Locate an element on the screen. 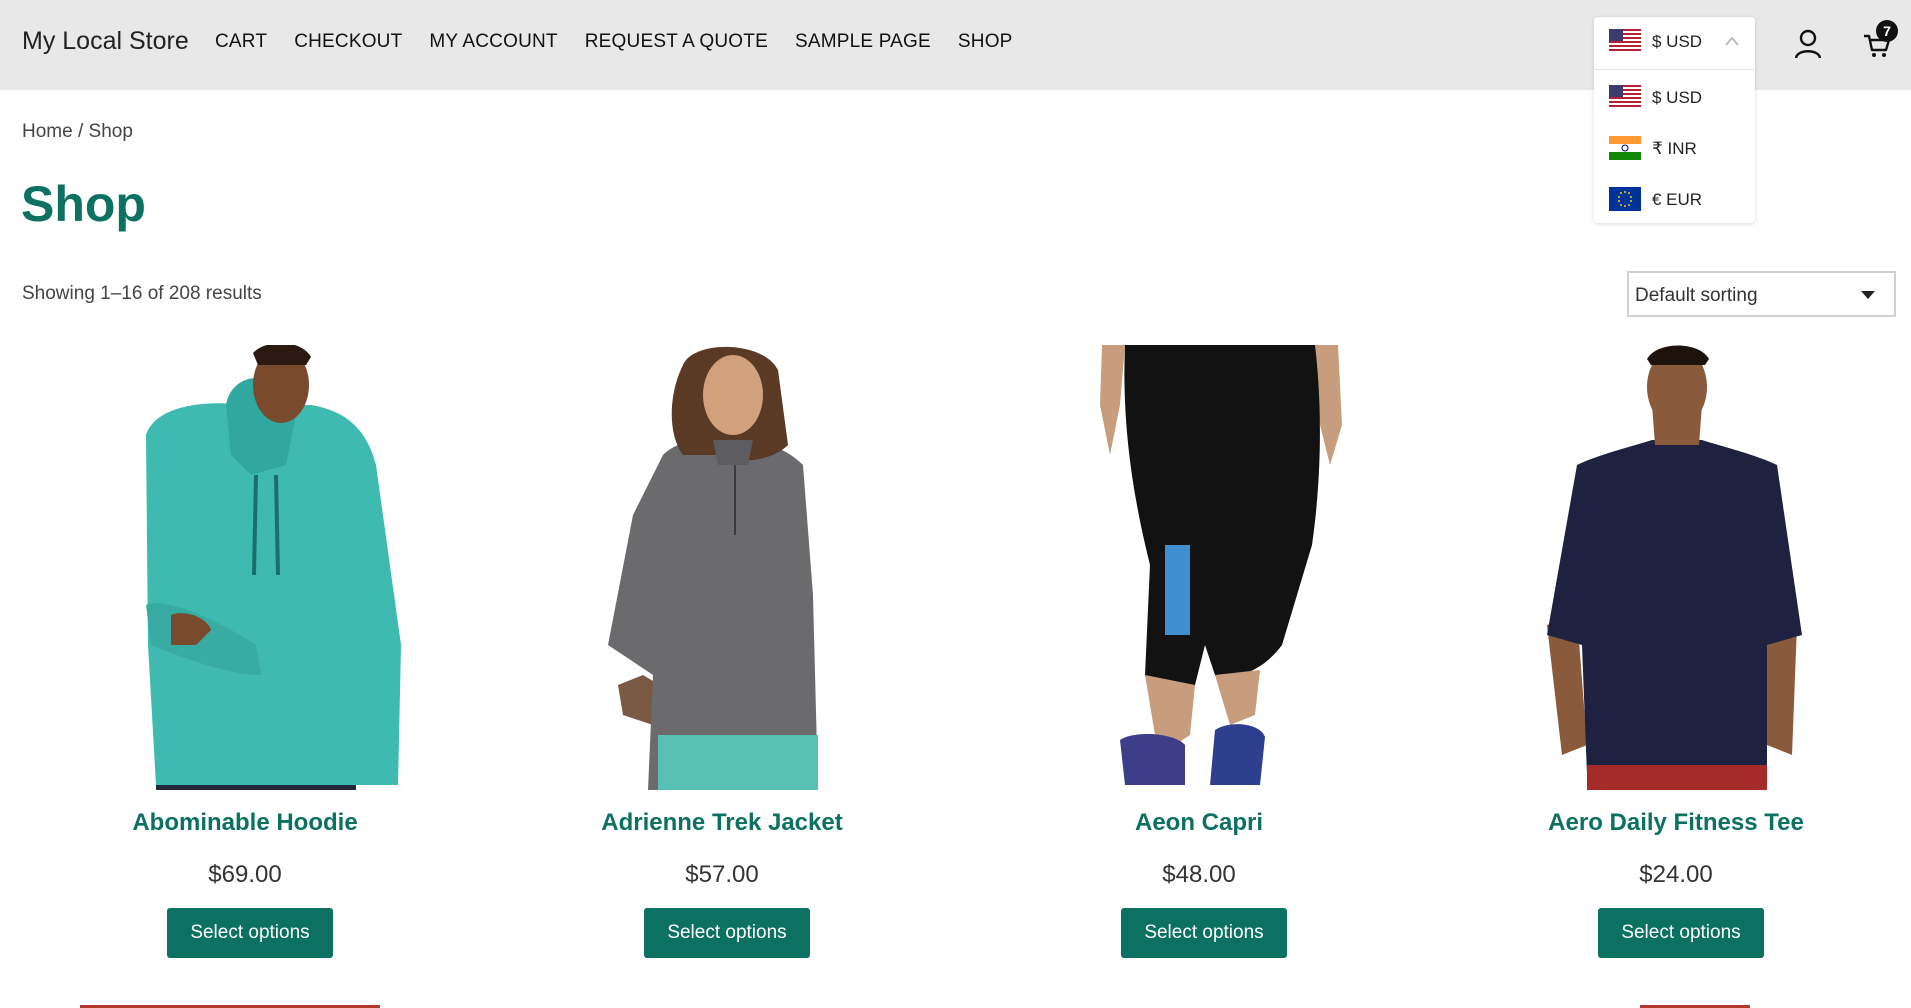 This screenshot has width=1911, height=1008. india-flag-icon is located at coordinates (1625, 148).